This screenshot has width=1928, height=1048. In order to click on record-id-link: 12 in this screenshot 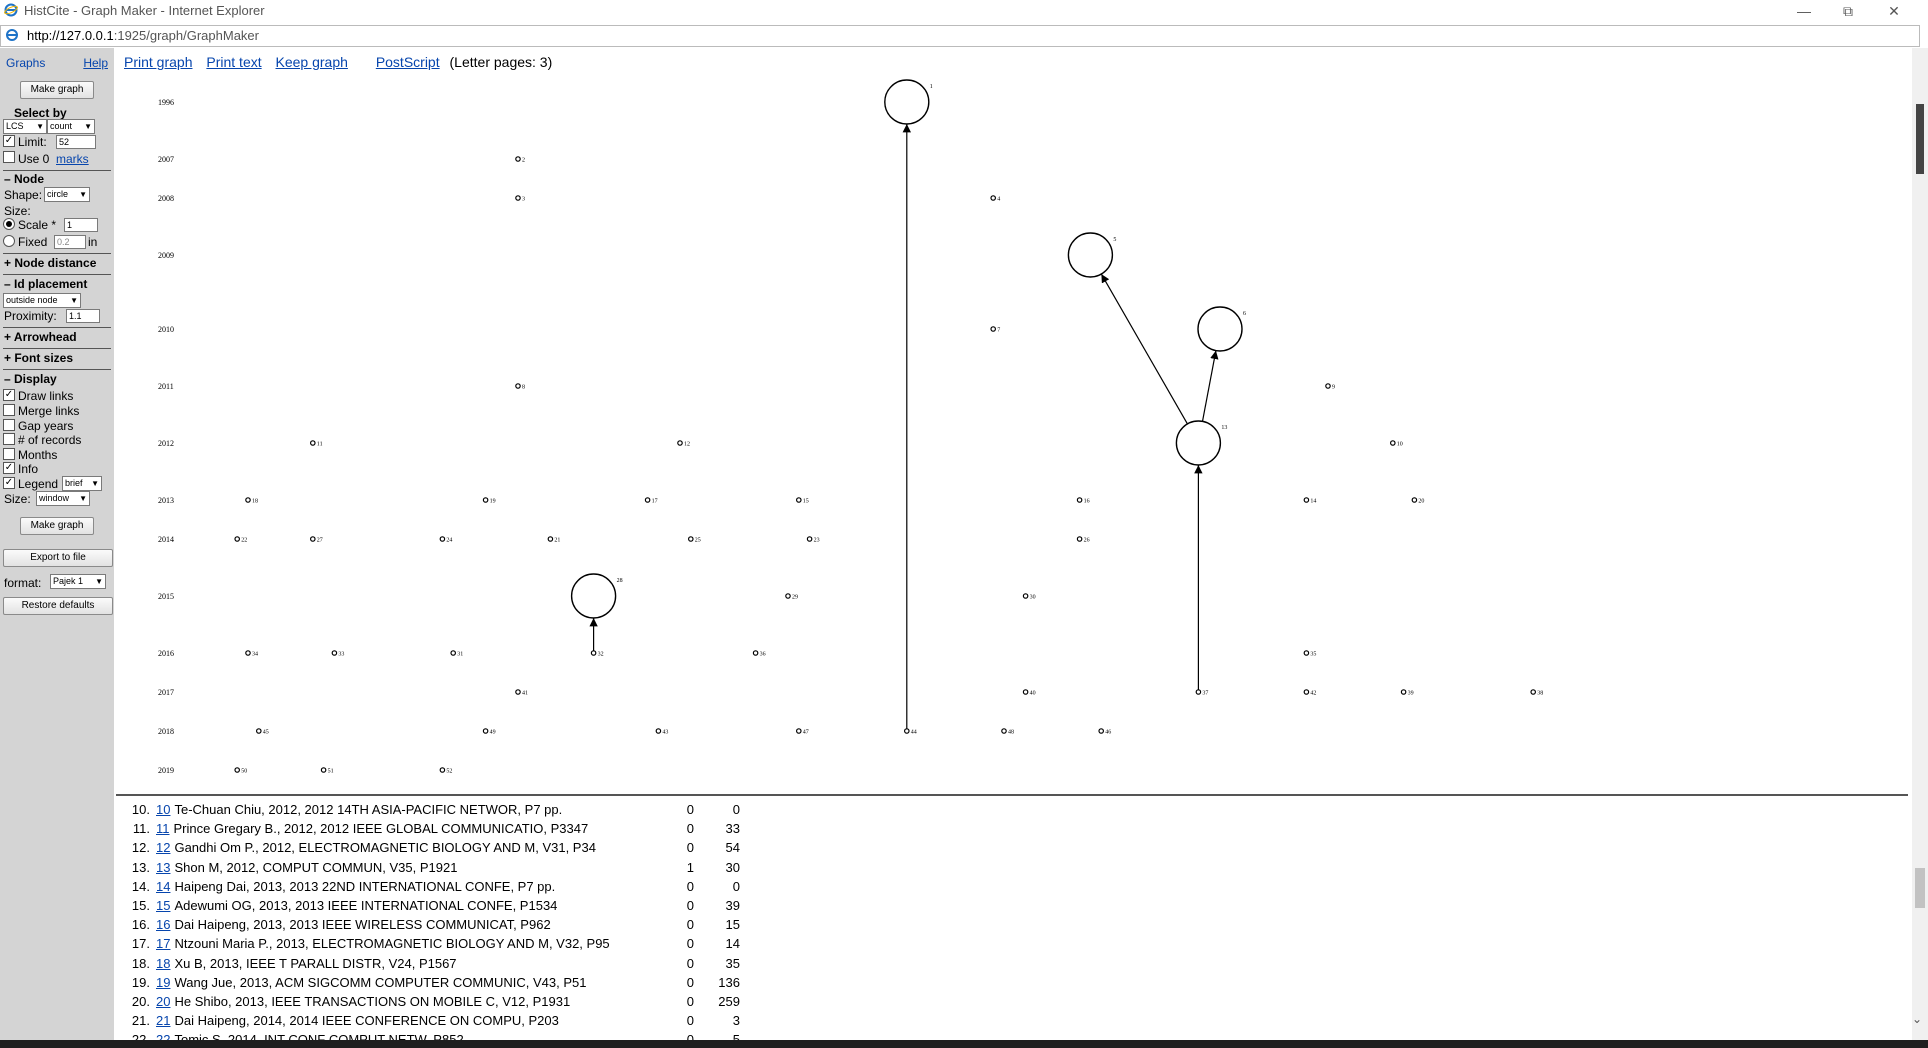, I will do `click(163, 847)`.